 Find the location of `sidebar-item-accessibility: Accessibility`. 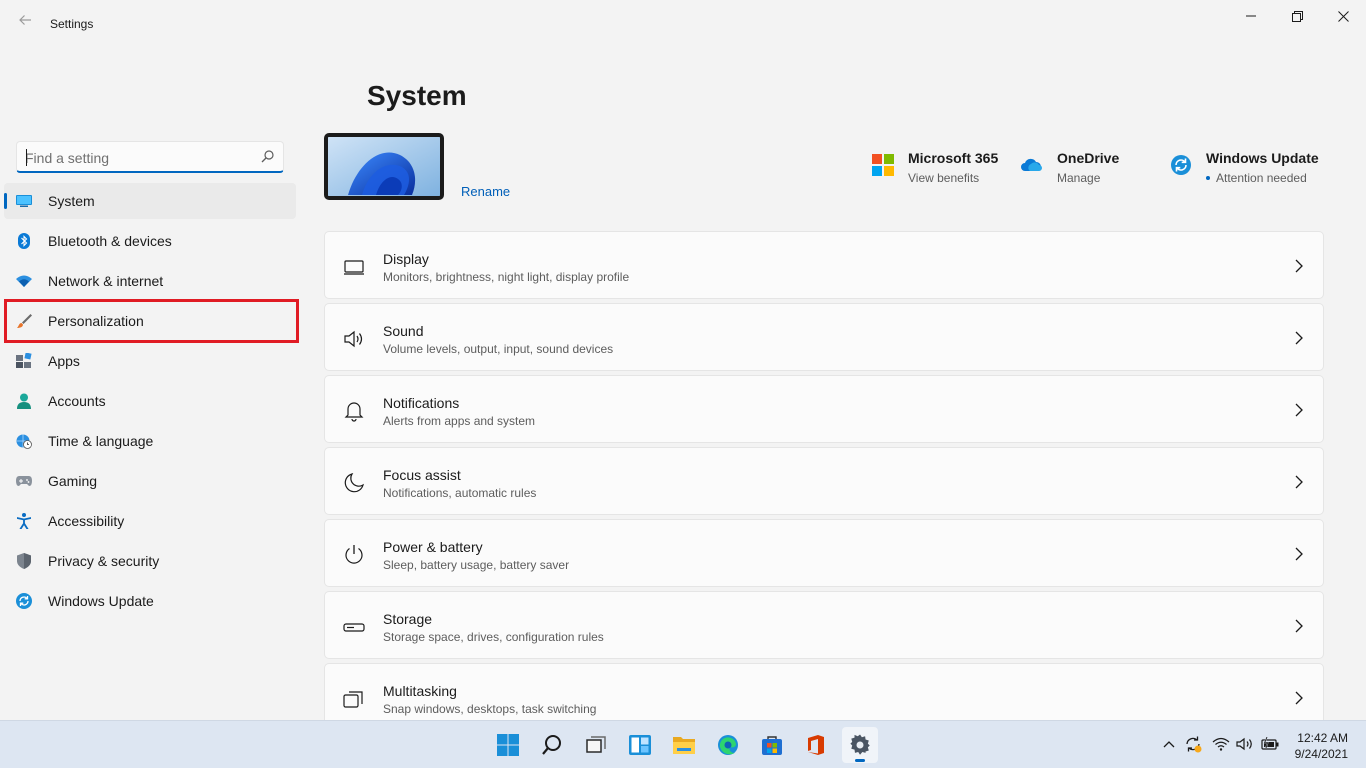

sidebar-item-accessibility: Accessibility is located at coordinates (150, 521).